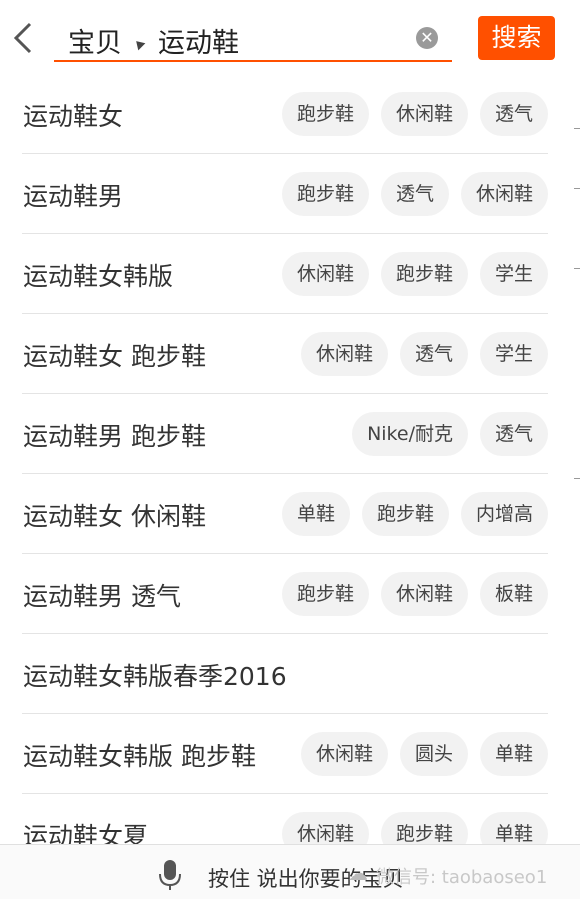 Image resolution: width=580 pixels, height=899 pixels. I want to click on suggestion-keyword: 运动鞋女 跑步鞋, so click(114, 355).